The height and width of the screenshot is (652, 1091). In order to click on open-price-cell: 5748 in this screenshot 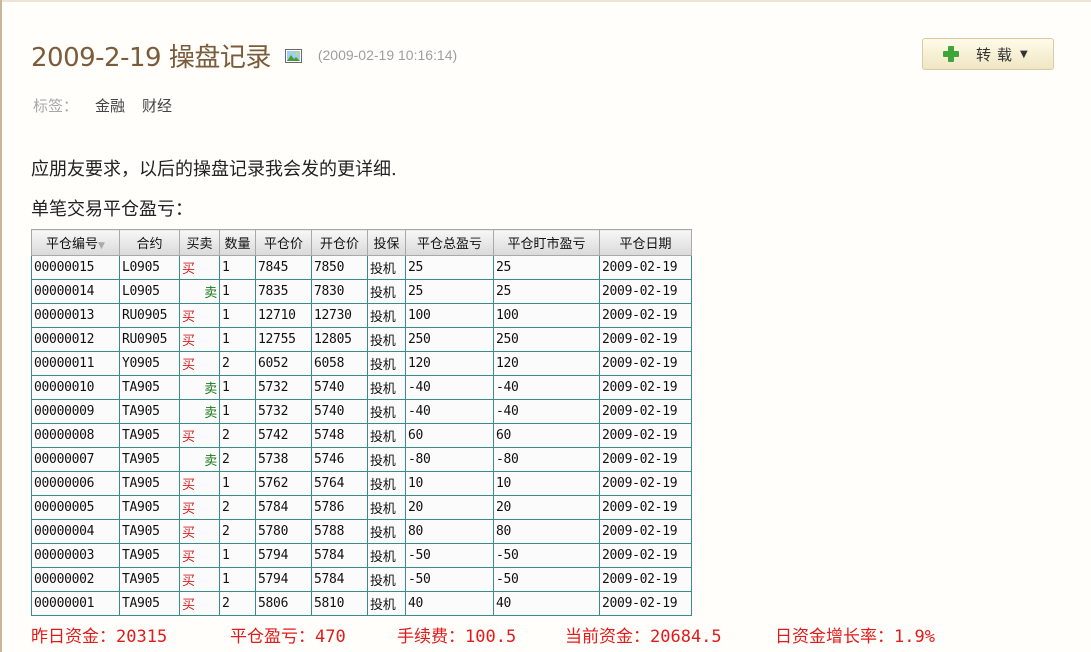, I will do `click(339, 435)`.